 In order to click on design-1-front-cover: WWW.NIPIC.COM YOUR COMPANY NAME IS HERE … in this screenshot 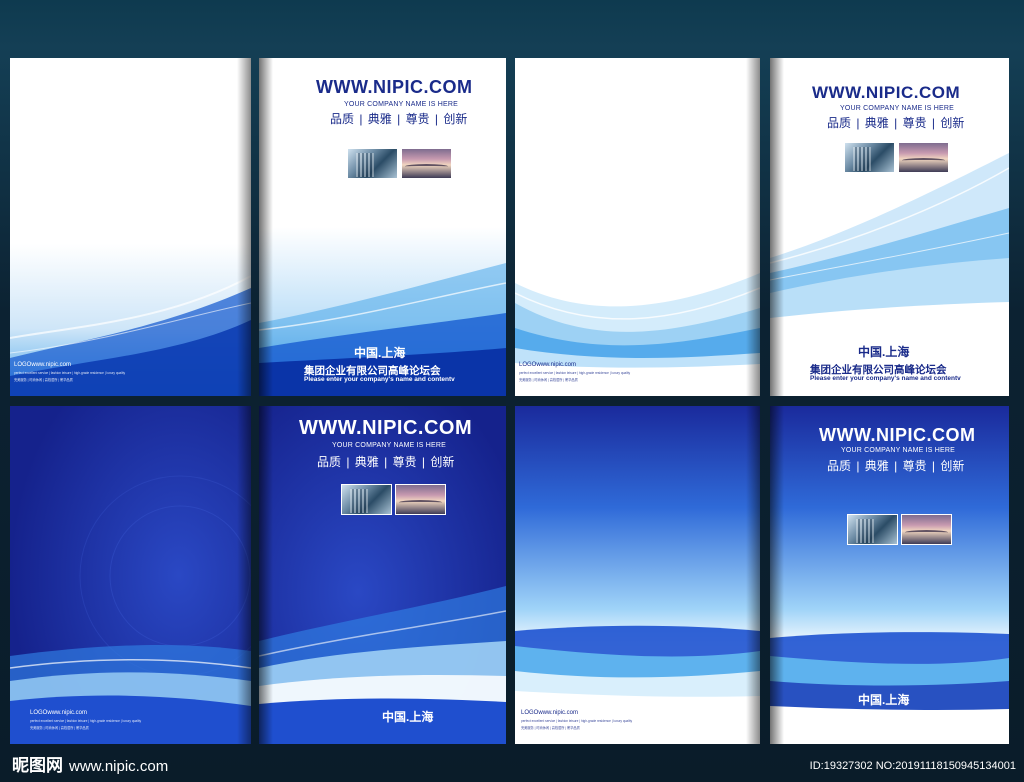, I will do `click(382, 227)`.